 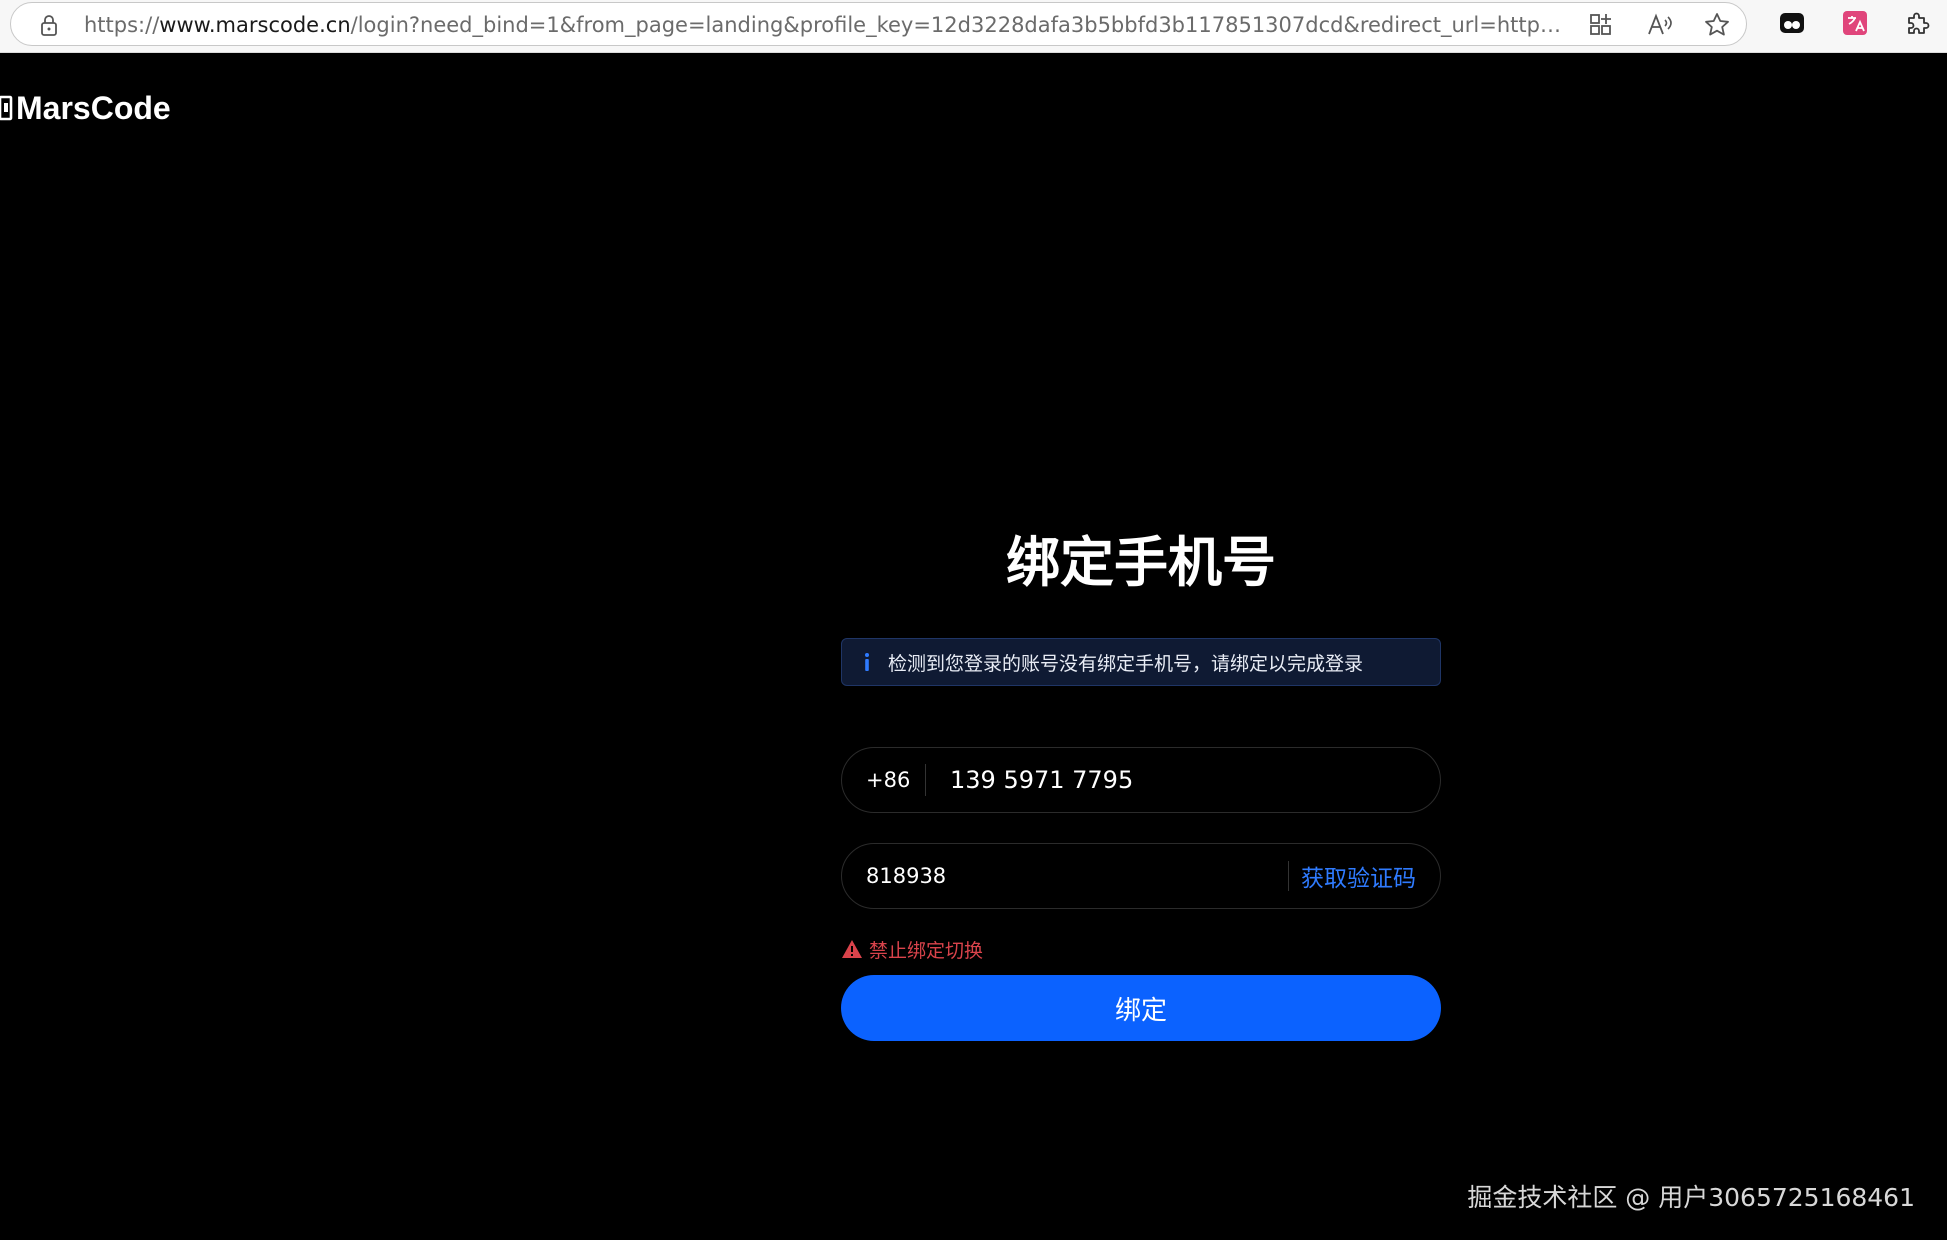 What do you see at coordinates (867, 662) in the screenshot?
I see `info-icon` at bounding box center [867, 662].